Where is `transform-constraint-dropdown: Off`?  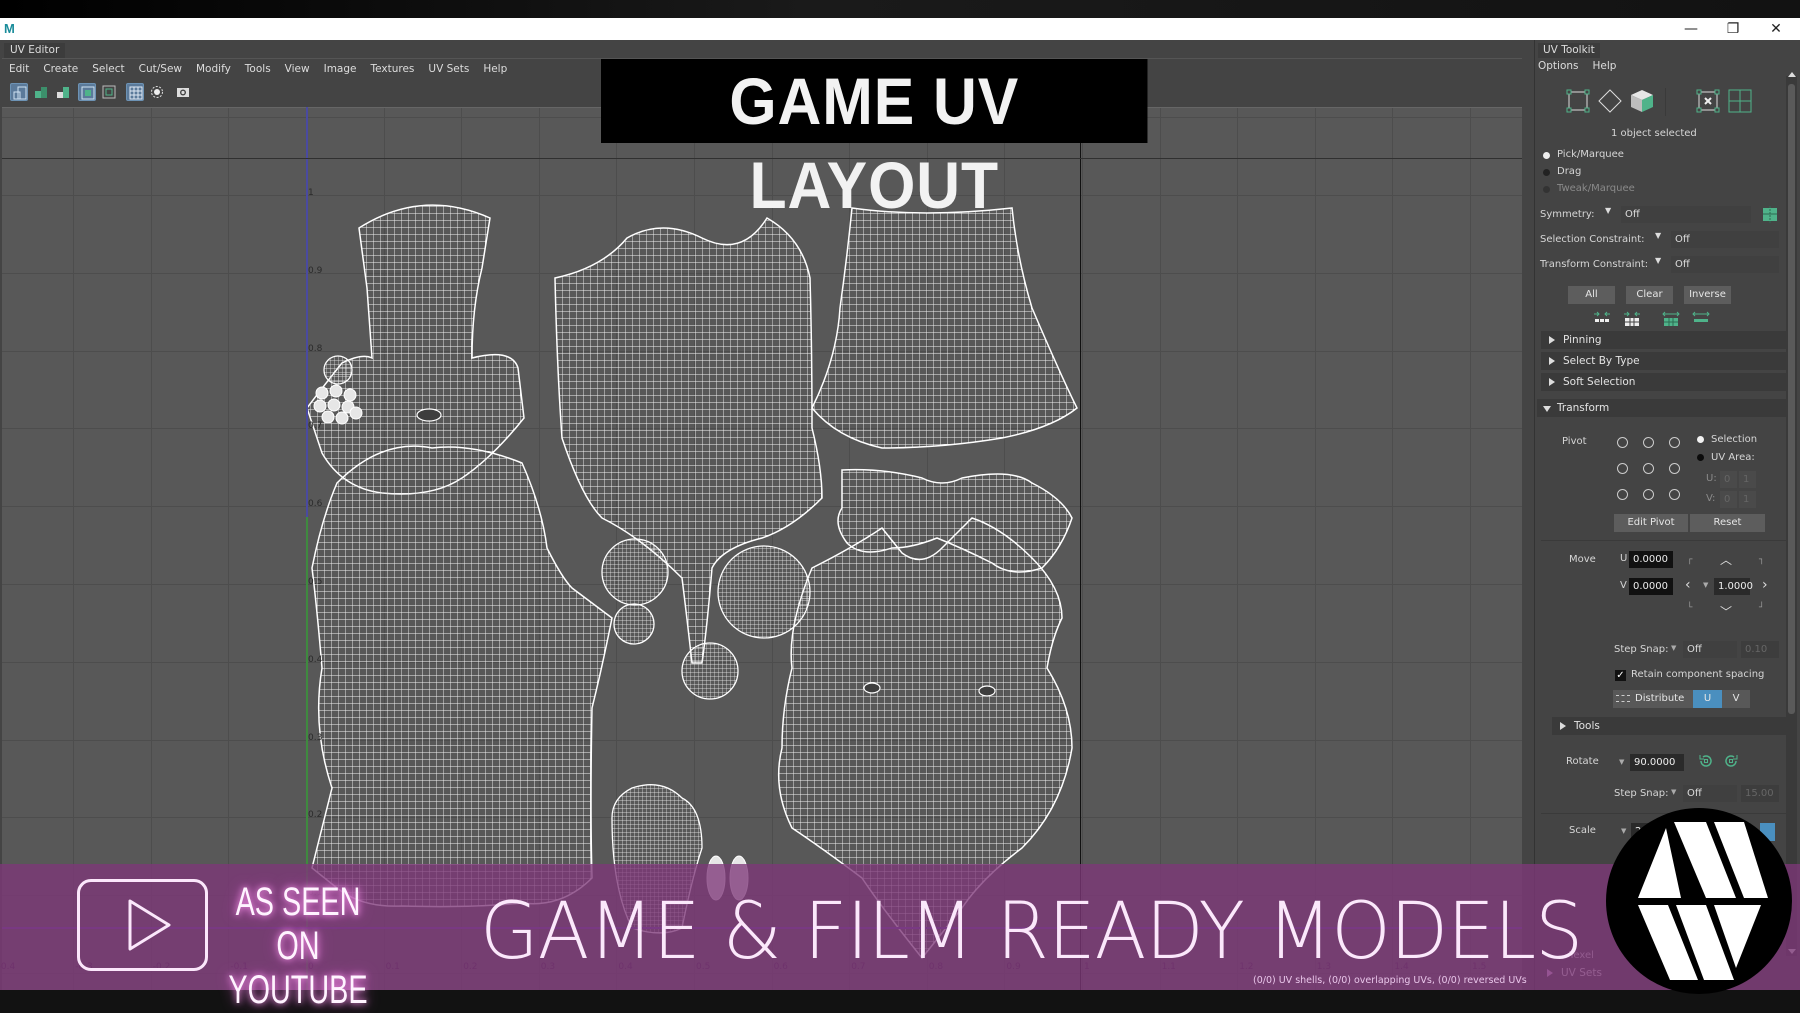
transform-constraint-dropdown: Off is located at coordinates (1725, 264).